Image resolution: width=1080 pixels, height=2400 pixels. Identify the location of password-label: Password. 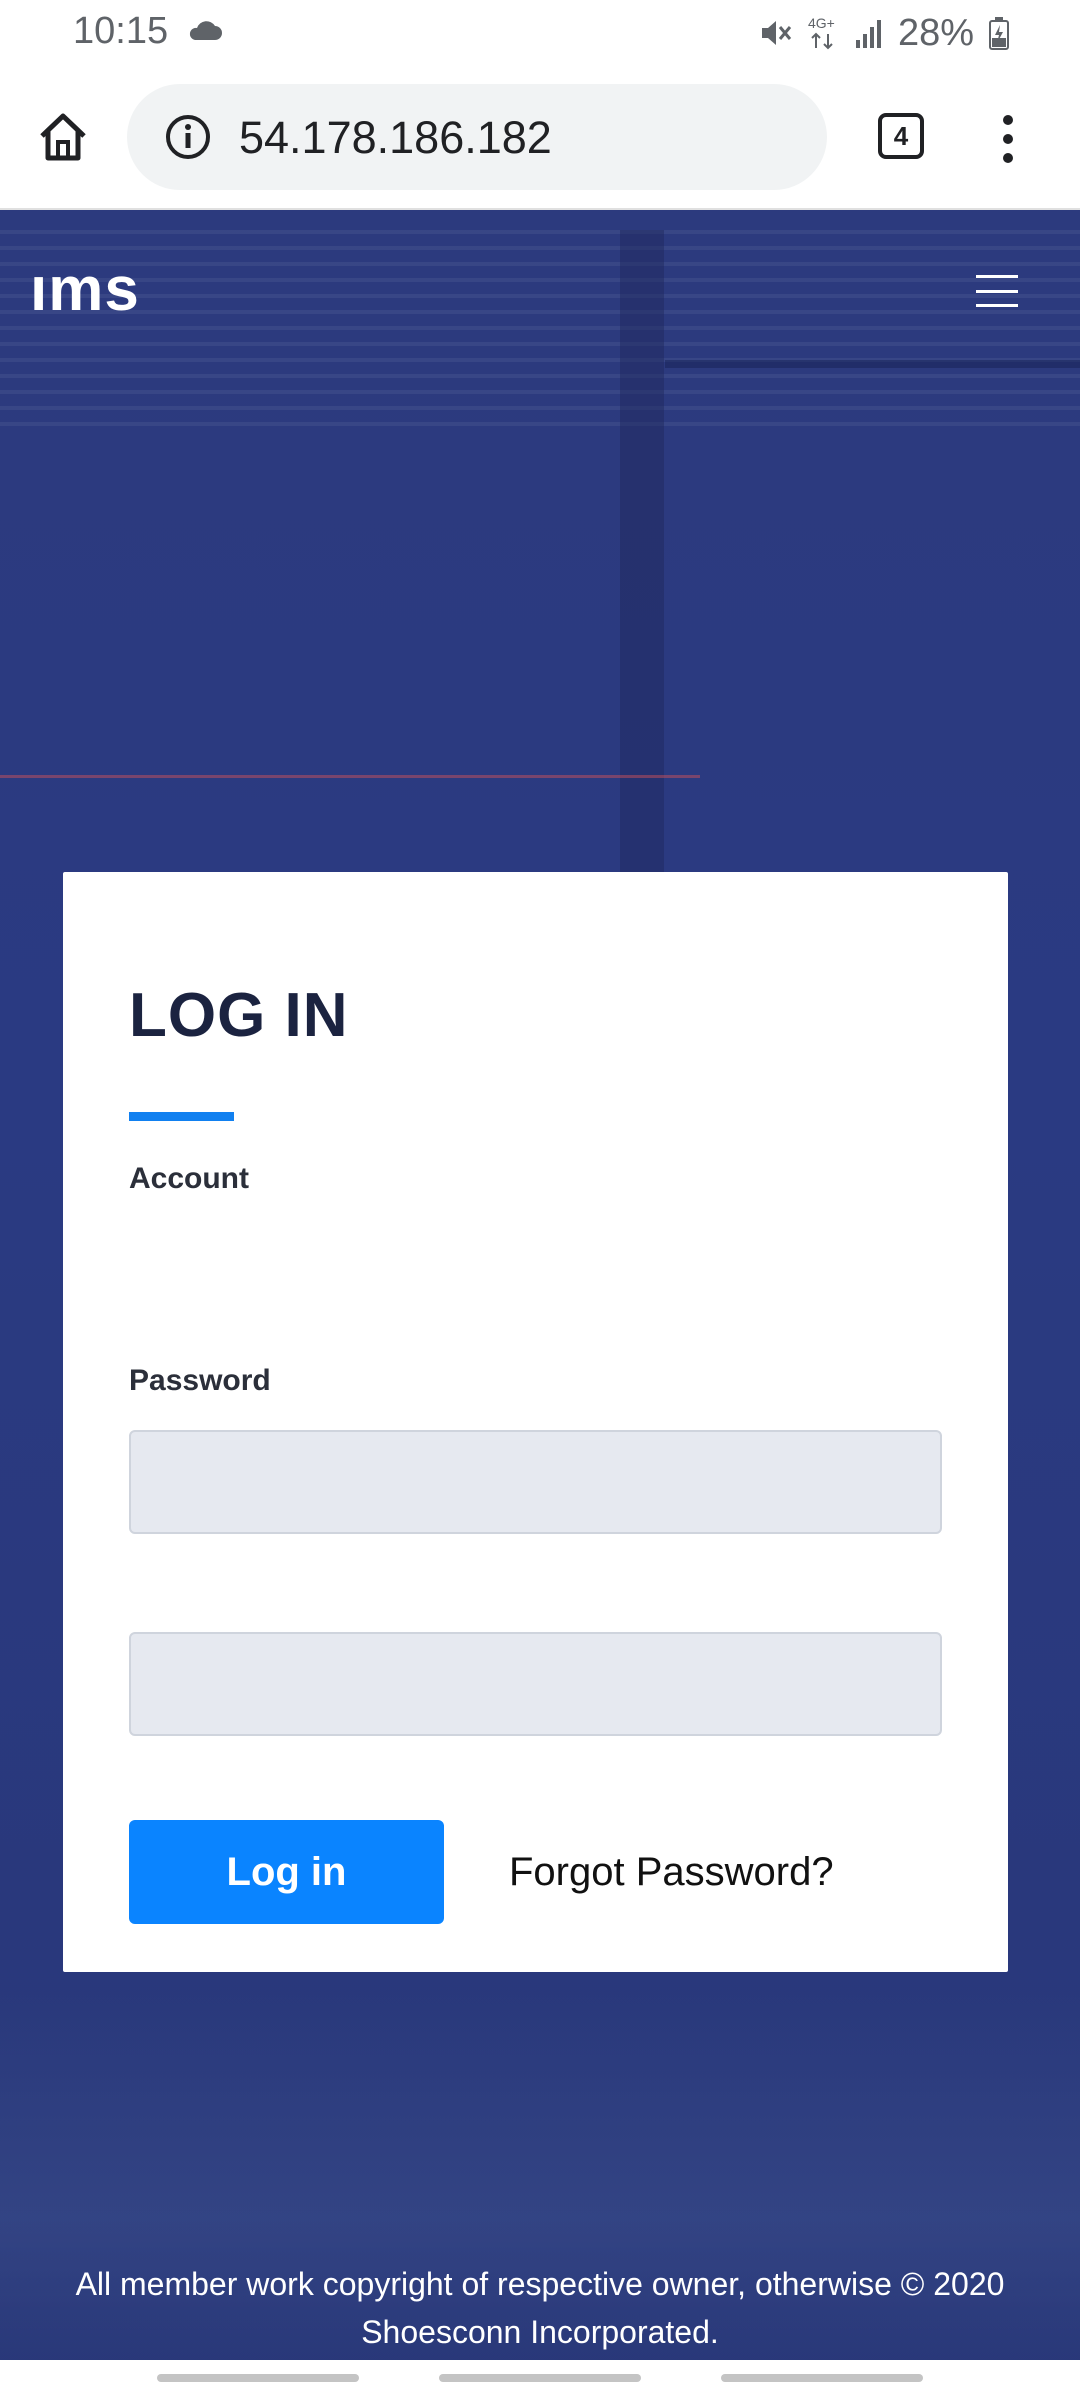
(200, 1380).